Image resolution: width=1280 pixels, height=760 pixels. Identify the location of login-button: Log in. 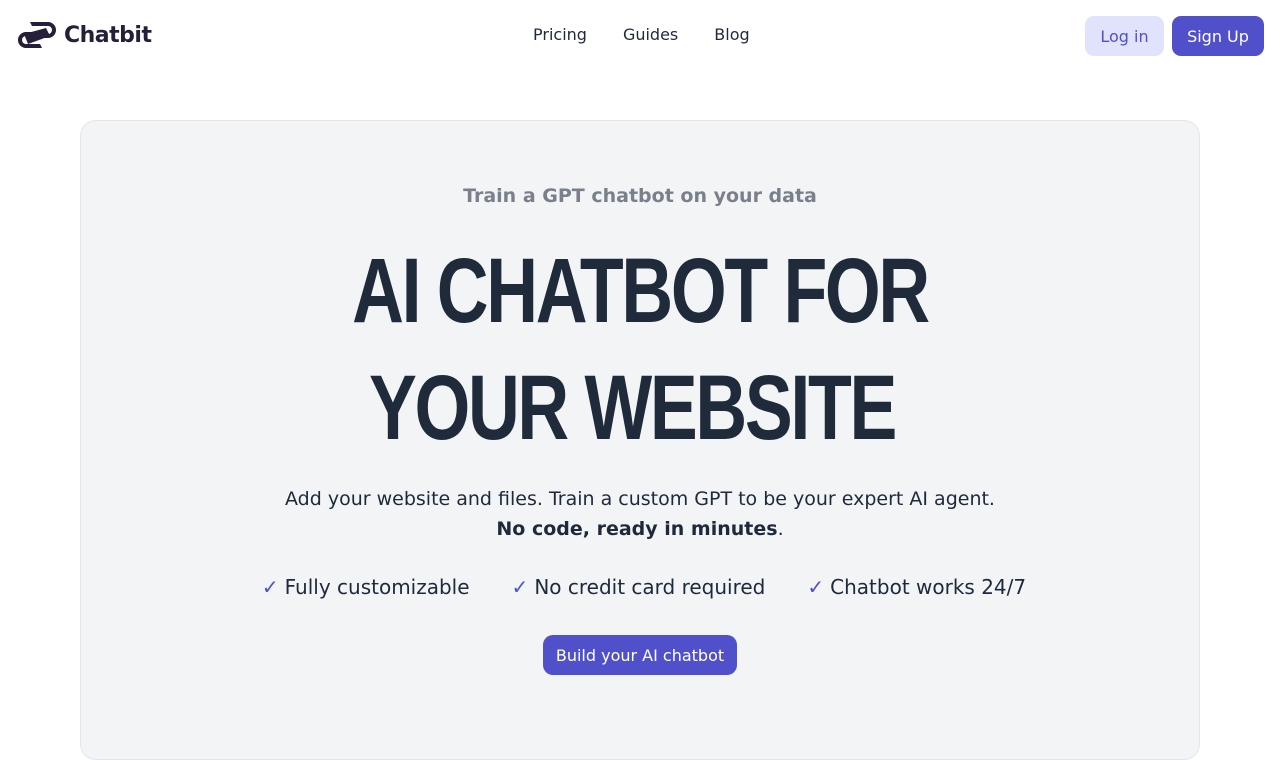
(1124, 36).